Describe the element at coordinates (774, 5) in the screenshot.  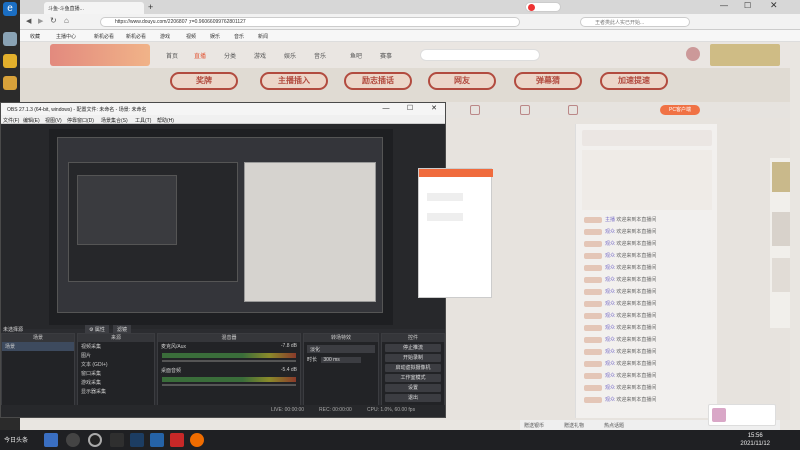
I see `close-icon: ✕` at that location.